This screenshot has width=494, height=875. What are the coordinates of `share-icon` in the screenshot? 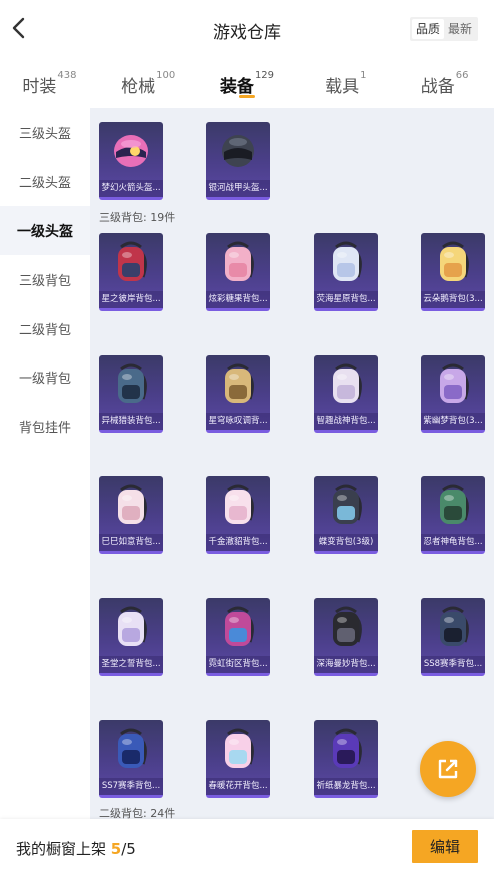 It's located at (448, 769).